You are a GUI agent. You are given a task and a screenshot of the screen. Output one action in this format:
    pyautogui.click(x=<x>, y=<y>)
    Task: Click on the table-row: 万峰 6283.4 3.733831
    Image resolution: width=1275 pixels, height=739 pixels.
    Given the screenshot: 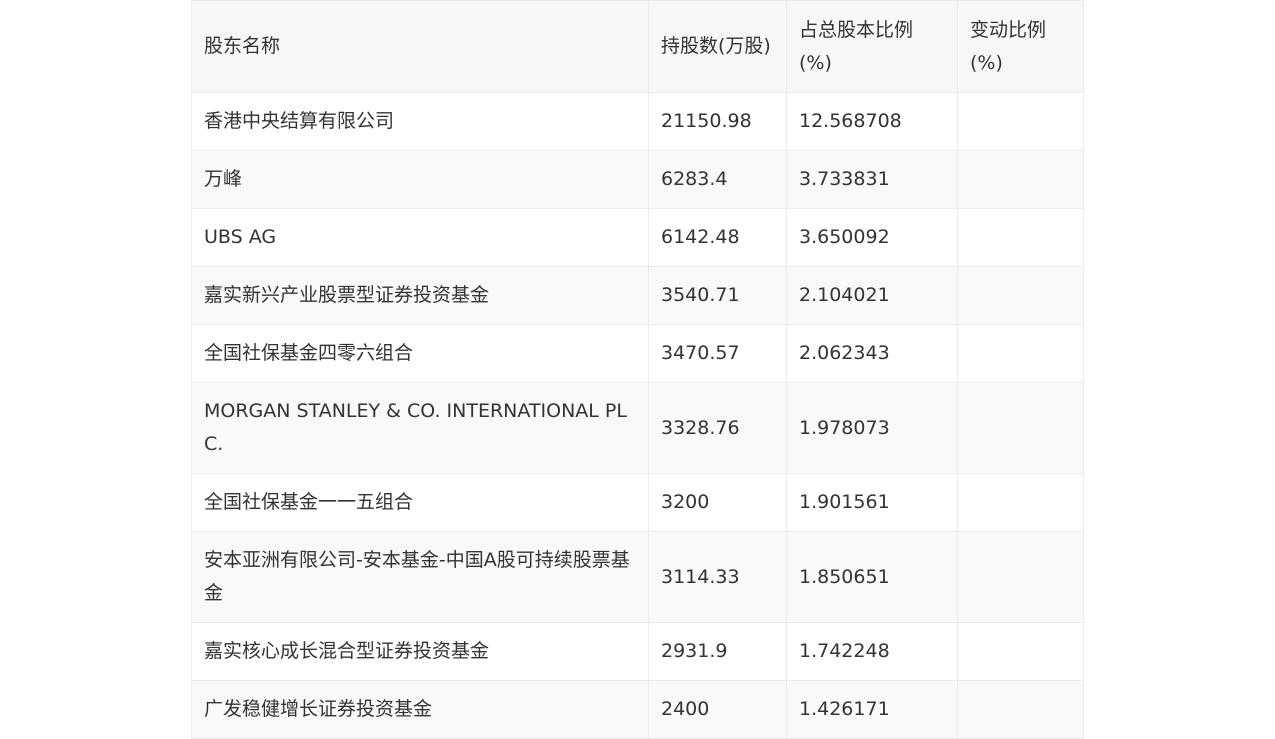 What is the action you would take?
    pyautogui.click(x=637, y=179)
    